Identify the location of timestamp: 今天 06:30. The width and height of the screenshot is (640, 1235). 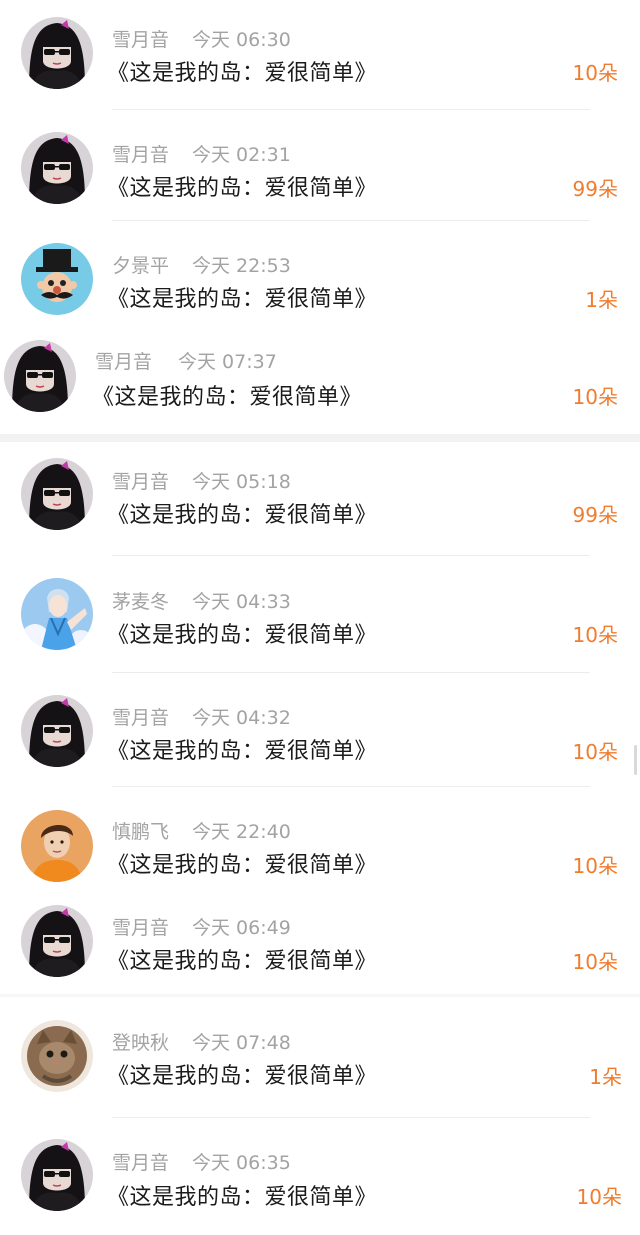
(241, 40).